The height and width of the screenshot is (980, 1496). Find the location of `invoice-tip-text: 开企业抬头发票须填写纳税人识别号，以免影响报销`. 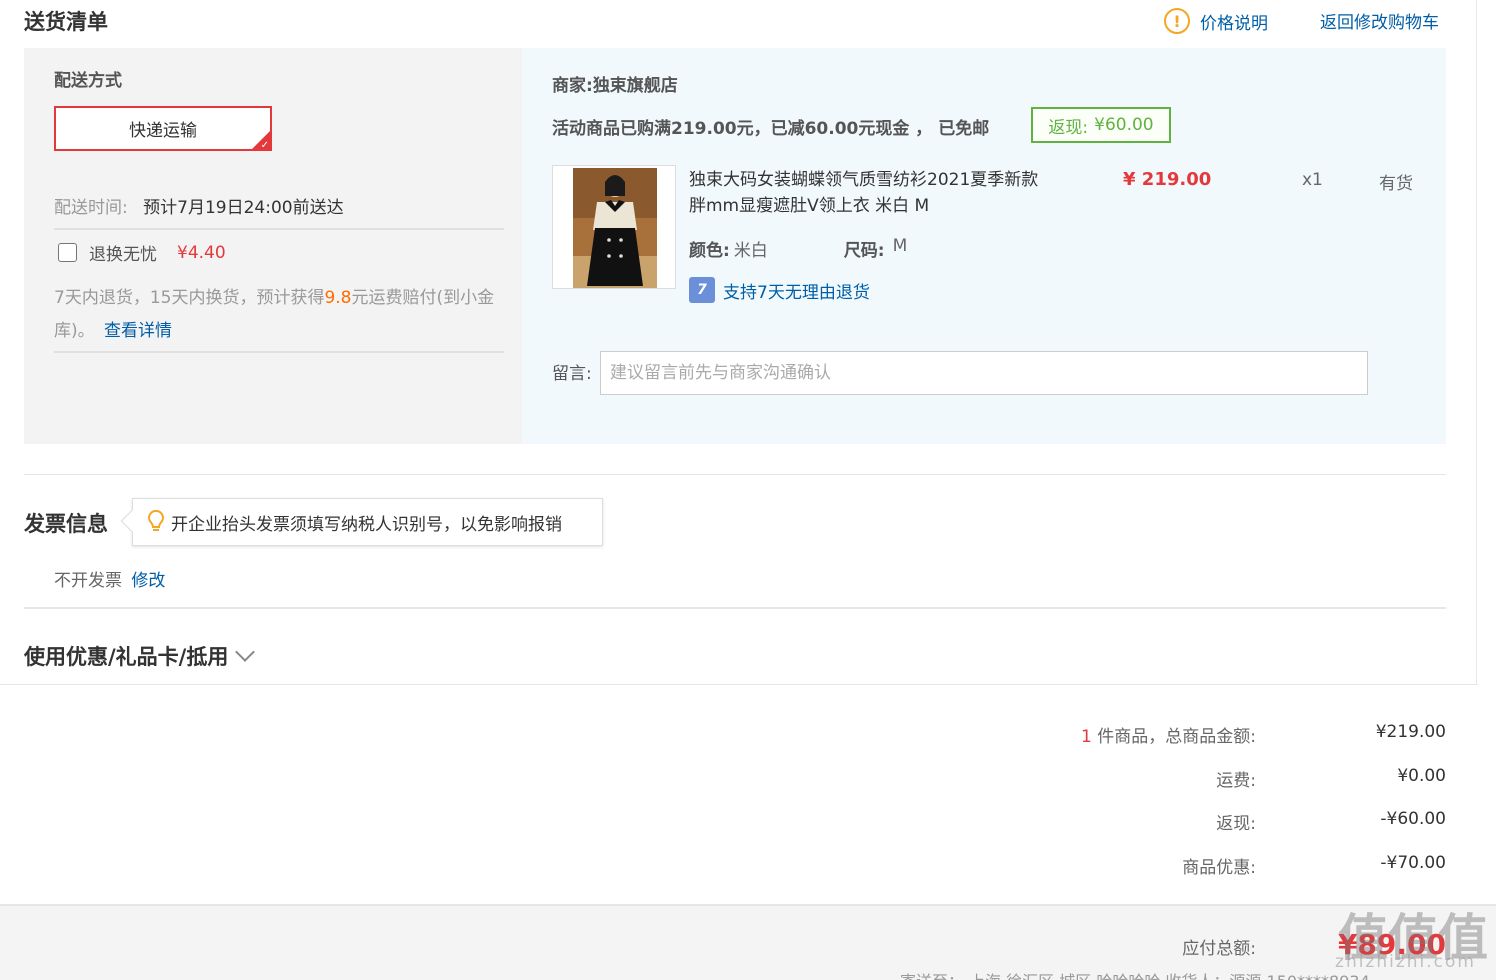

invoice-tip-text: 开企业抬头发票须填写纳税人识别号，以免影响报销 is located at coordinates (366, 524).